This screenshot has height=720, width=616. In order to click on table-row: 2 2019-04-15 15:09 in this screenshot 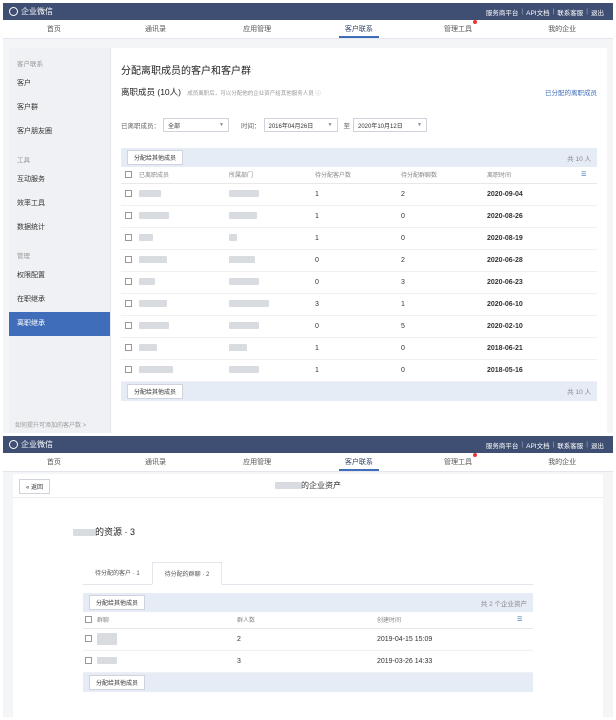, I will do `click(308, 639)`.